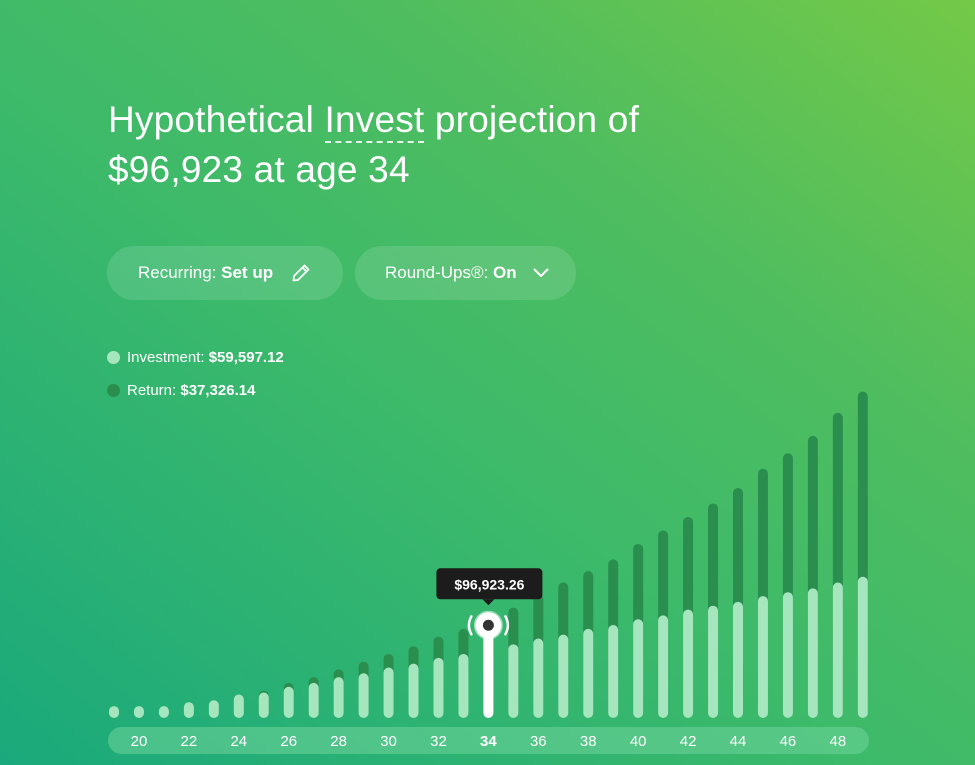  I want to click on x-tick-label: 26, so click(288, 741).